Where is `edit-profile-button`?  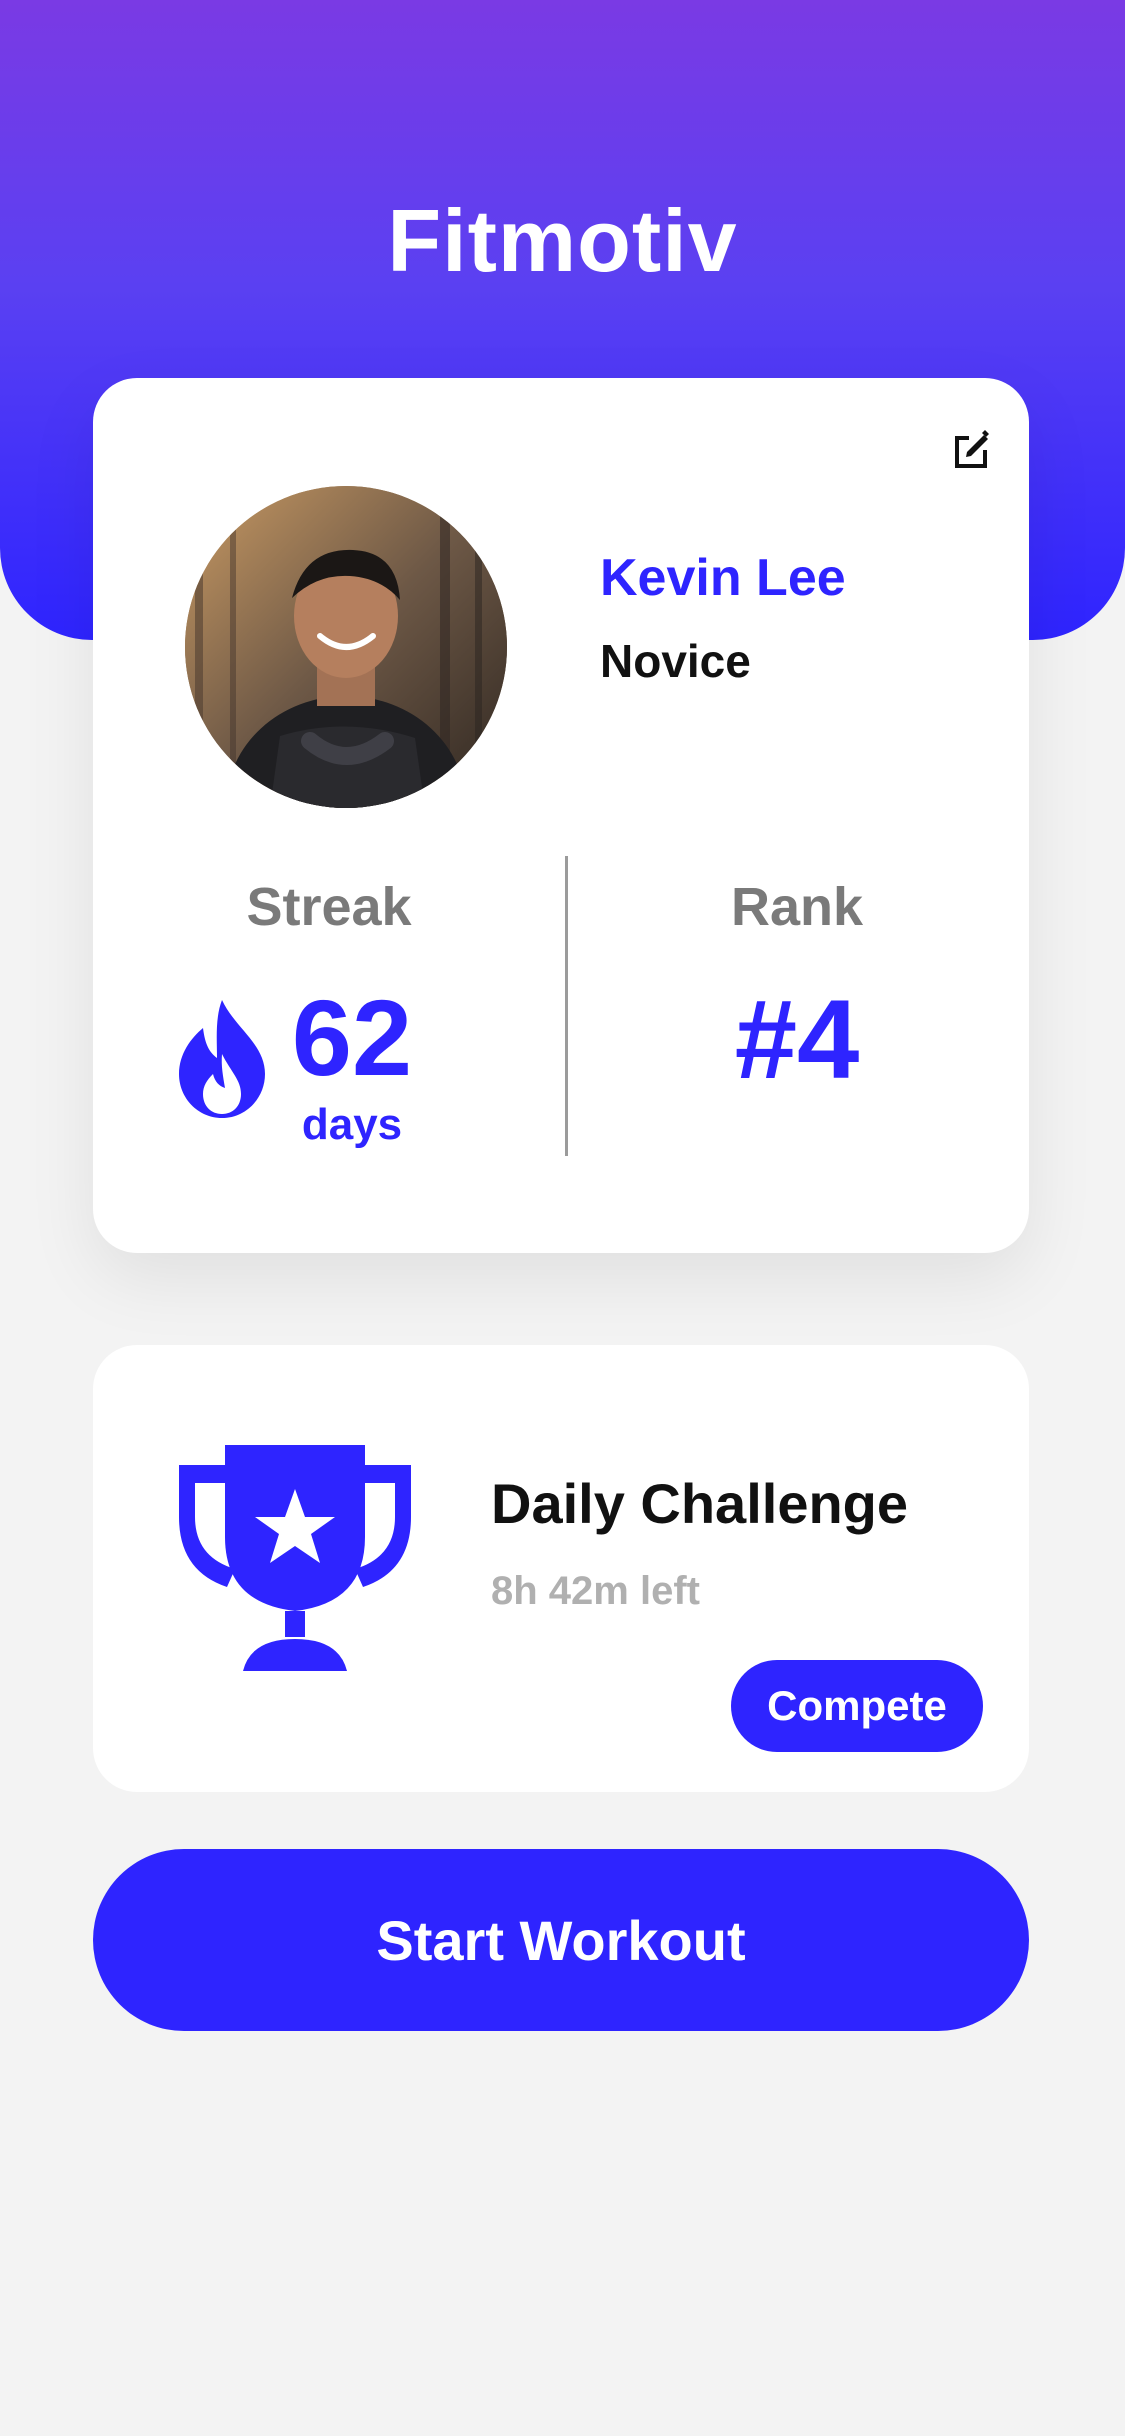 edit-profile-button is located at coordinates (971, 448).